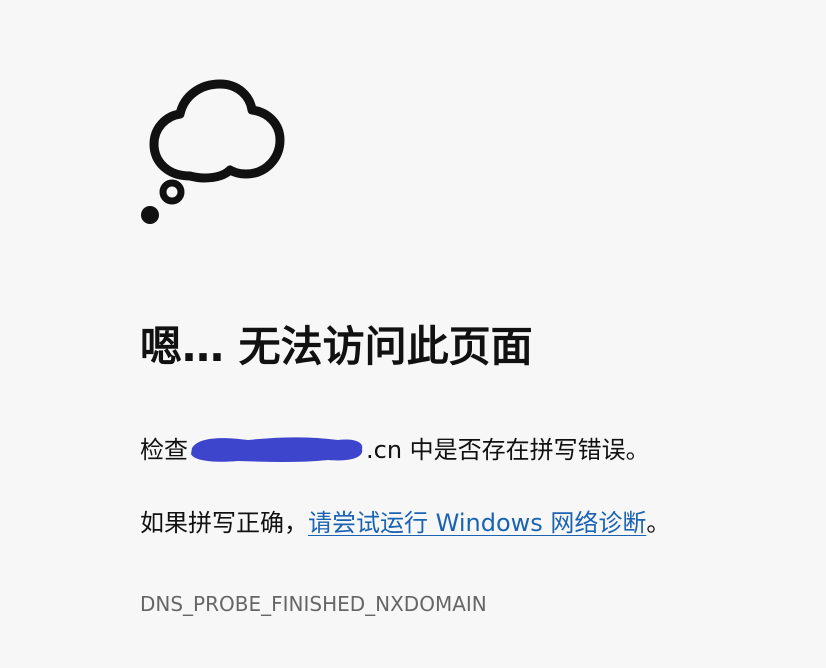 The height and width of the screenshot is (668, 826). What do you see at coordinates (164, 450) in the screenshot?
I see `check-prefix: 检查` at bounding box center [164, 450].